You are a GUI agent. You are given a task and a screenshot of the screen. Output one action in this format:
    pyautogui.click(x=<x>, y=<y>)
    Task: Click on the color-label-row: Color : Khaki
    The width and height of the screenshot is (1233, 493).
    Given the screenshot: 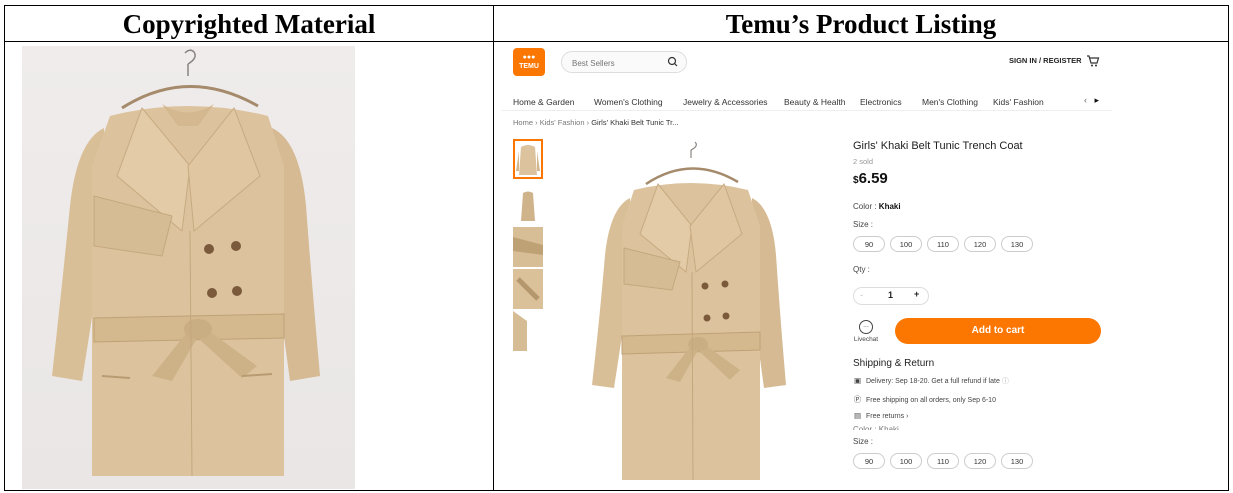 What is the action you would take?
    pyautogui.click(x=877, y=206)
    